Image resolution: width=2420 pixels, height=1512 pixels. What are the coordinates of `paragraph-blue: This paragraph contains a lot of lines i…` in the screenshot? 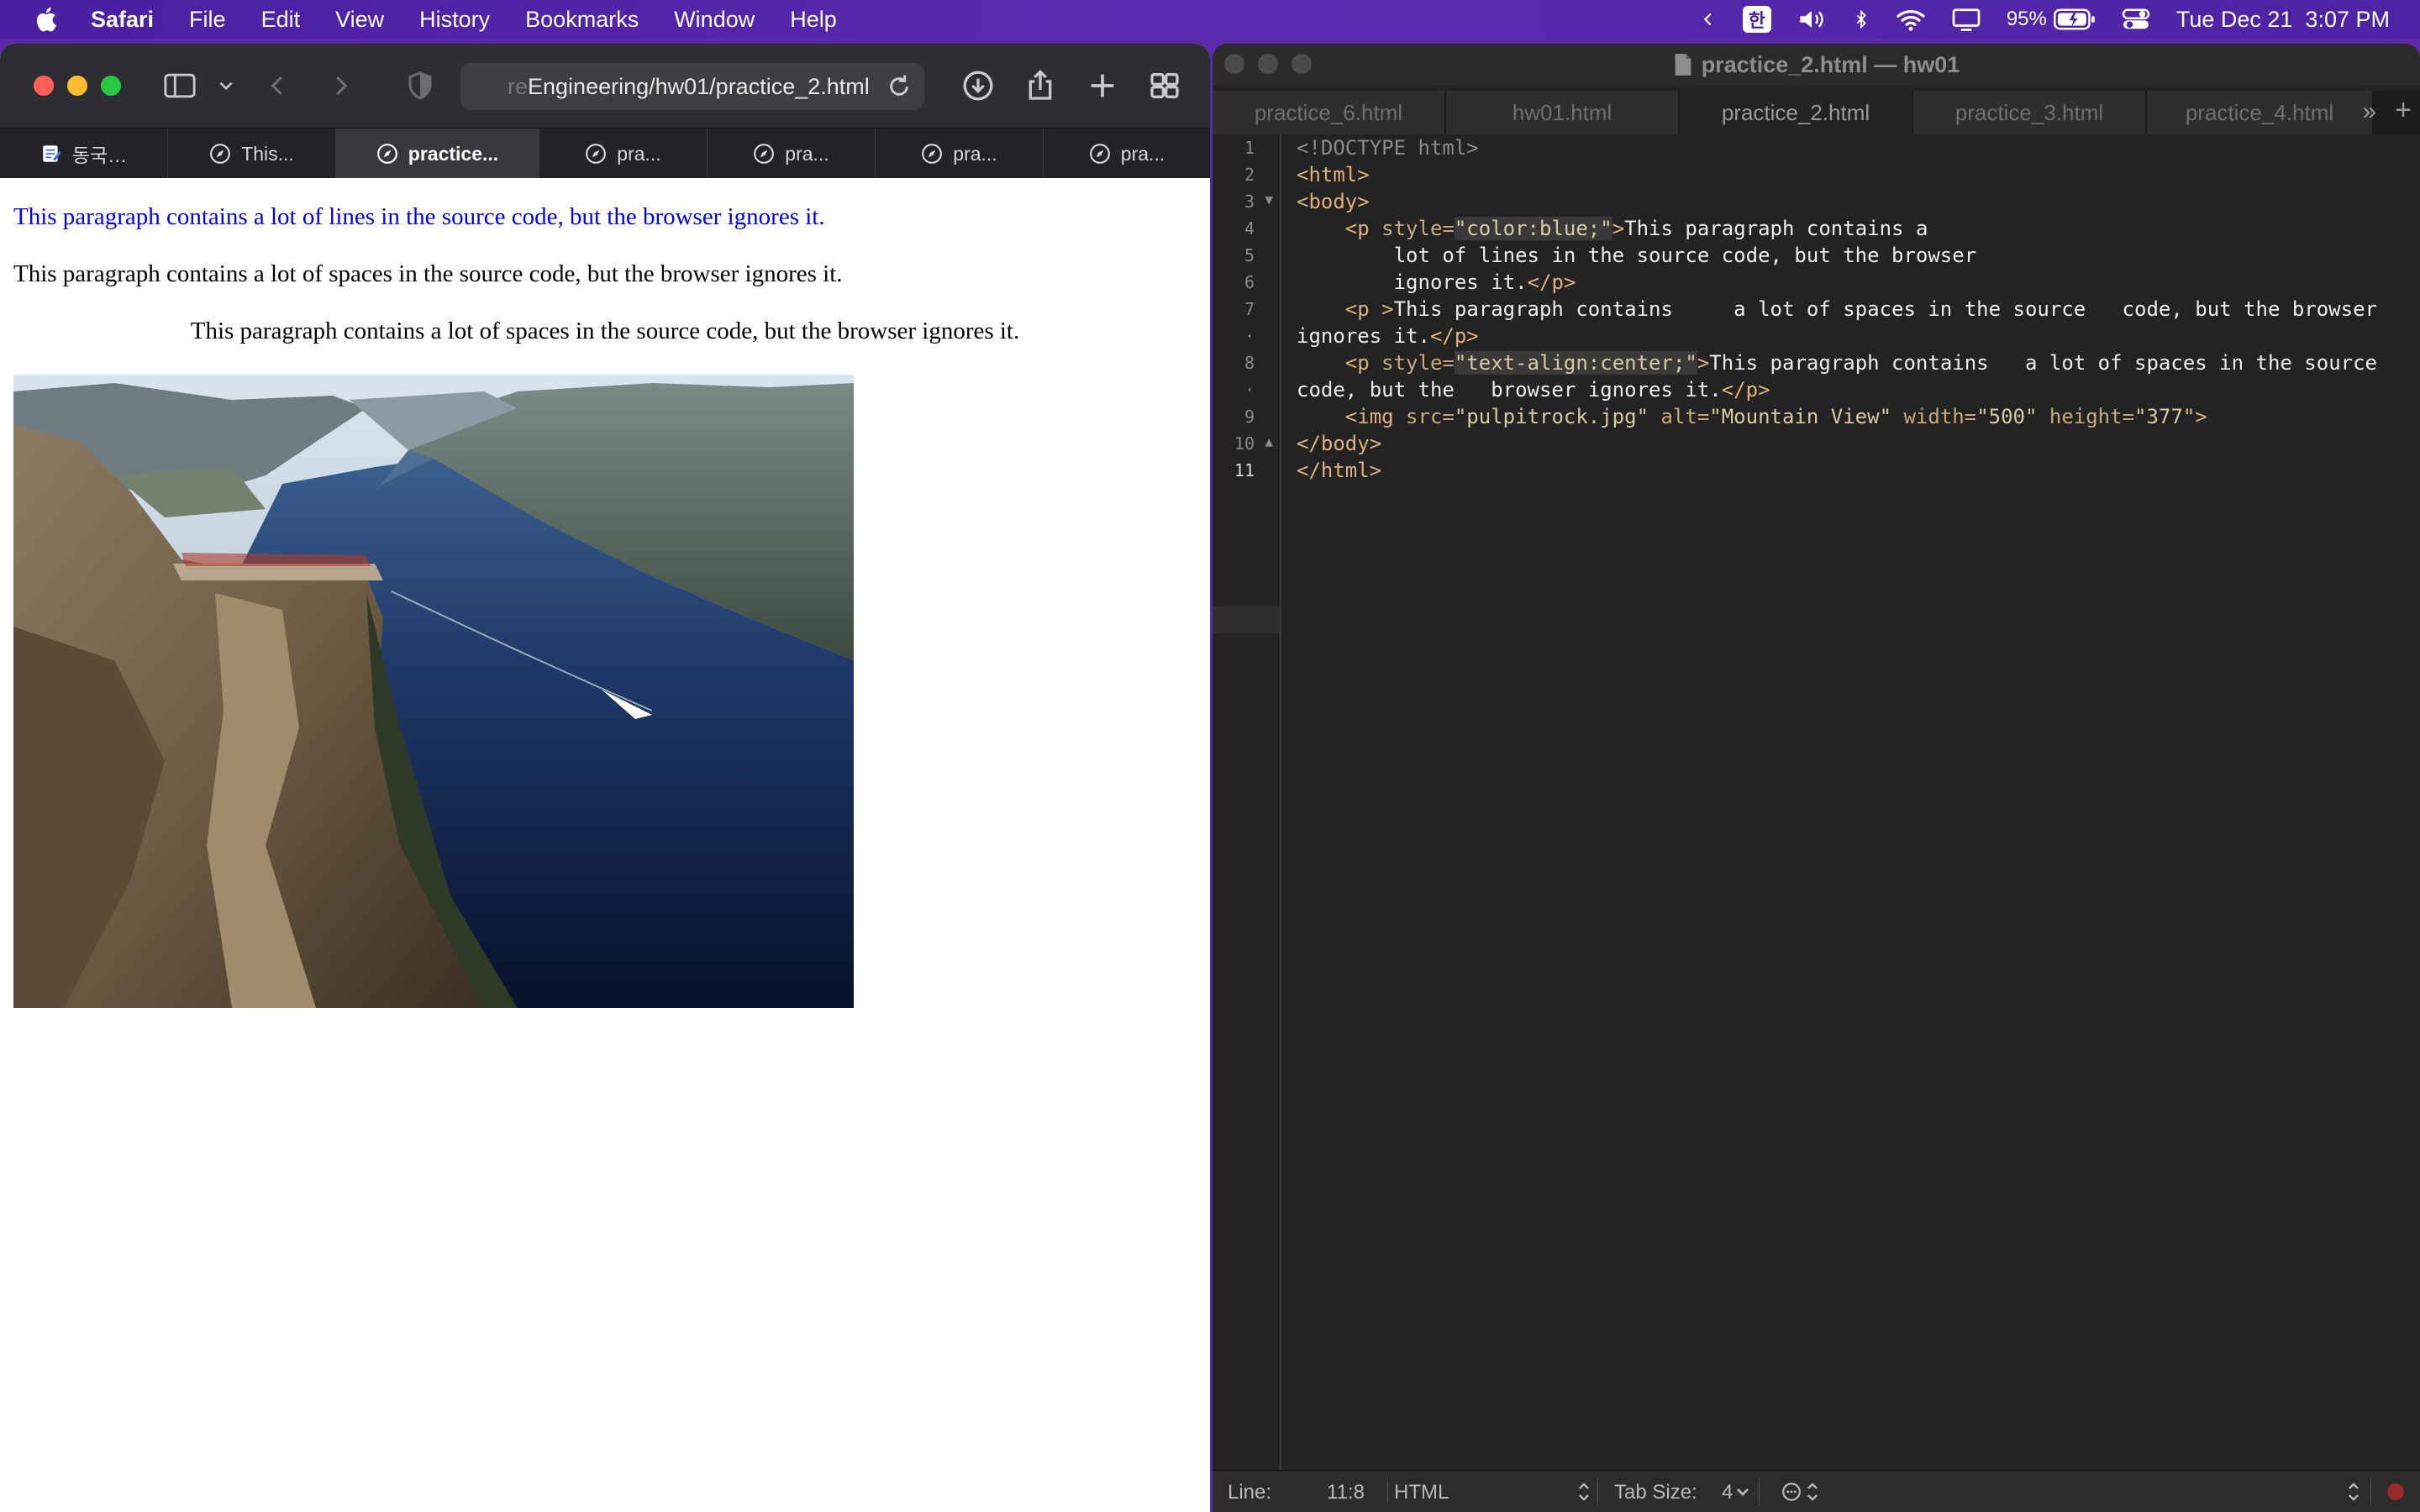 It's located at (419, 216).